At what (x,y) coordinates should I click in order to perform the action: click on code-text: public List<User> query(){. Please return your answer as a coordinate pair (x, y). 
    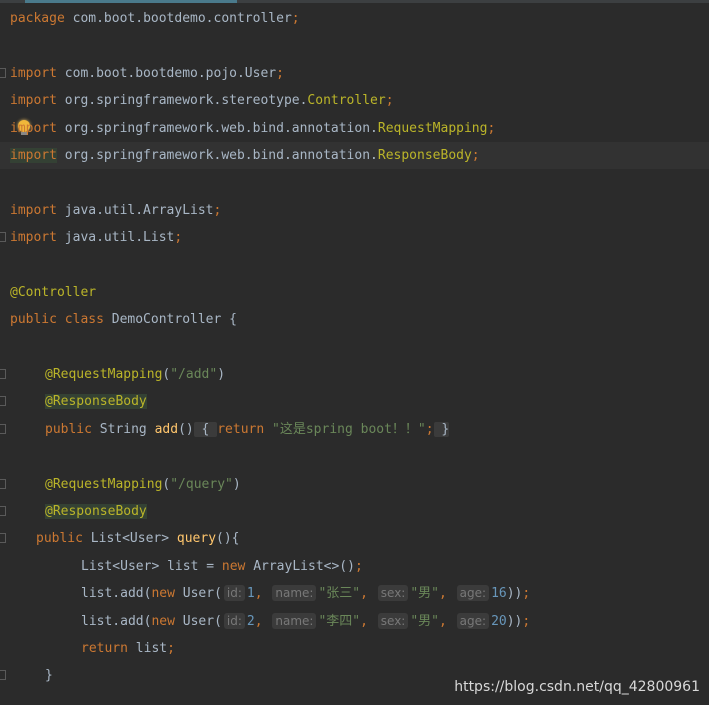
    Looking at the image, I should click on (138, 538).